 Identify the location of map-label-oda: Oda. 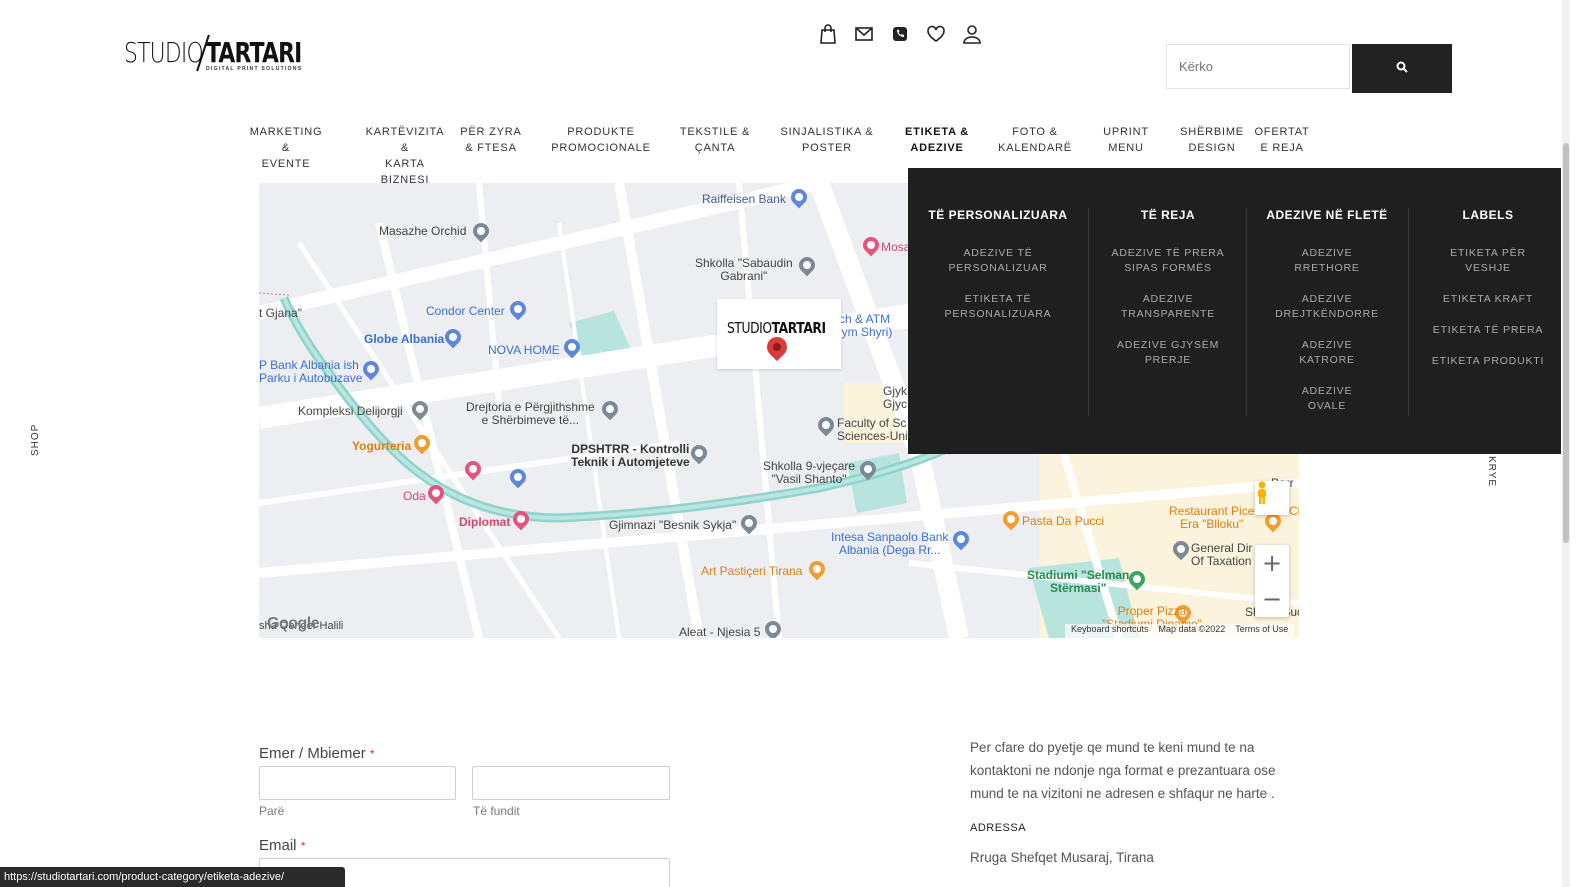
(414, 496).